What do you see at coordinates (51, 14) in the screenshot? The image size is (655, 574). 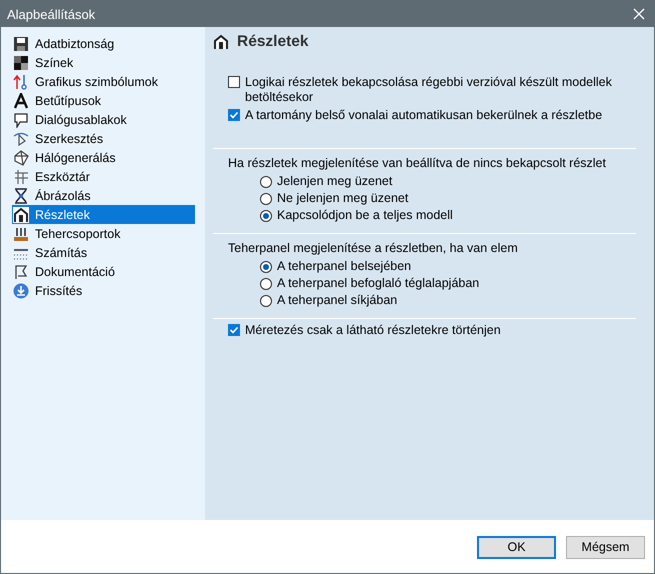 I see `window-title: Alapbeállítások` at bounding box center [51, 14].